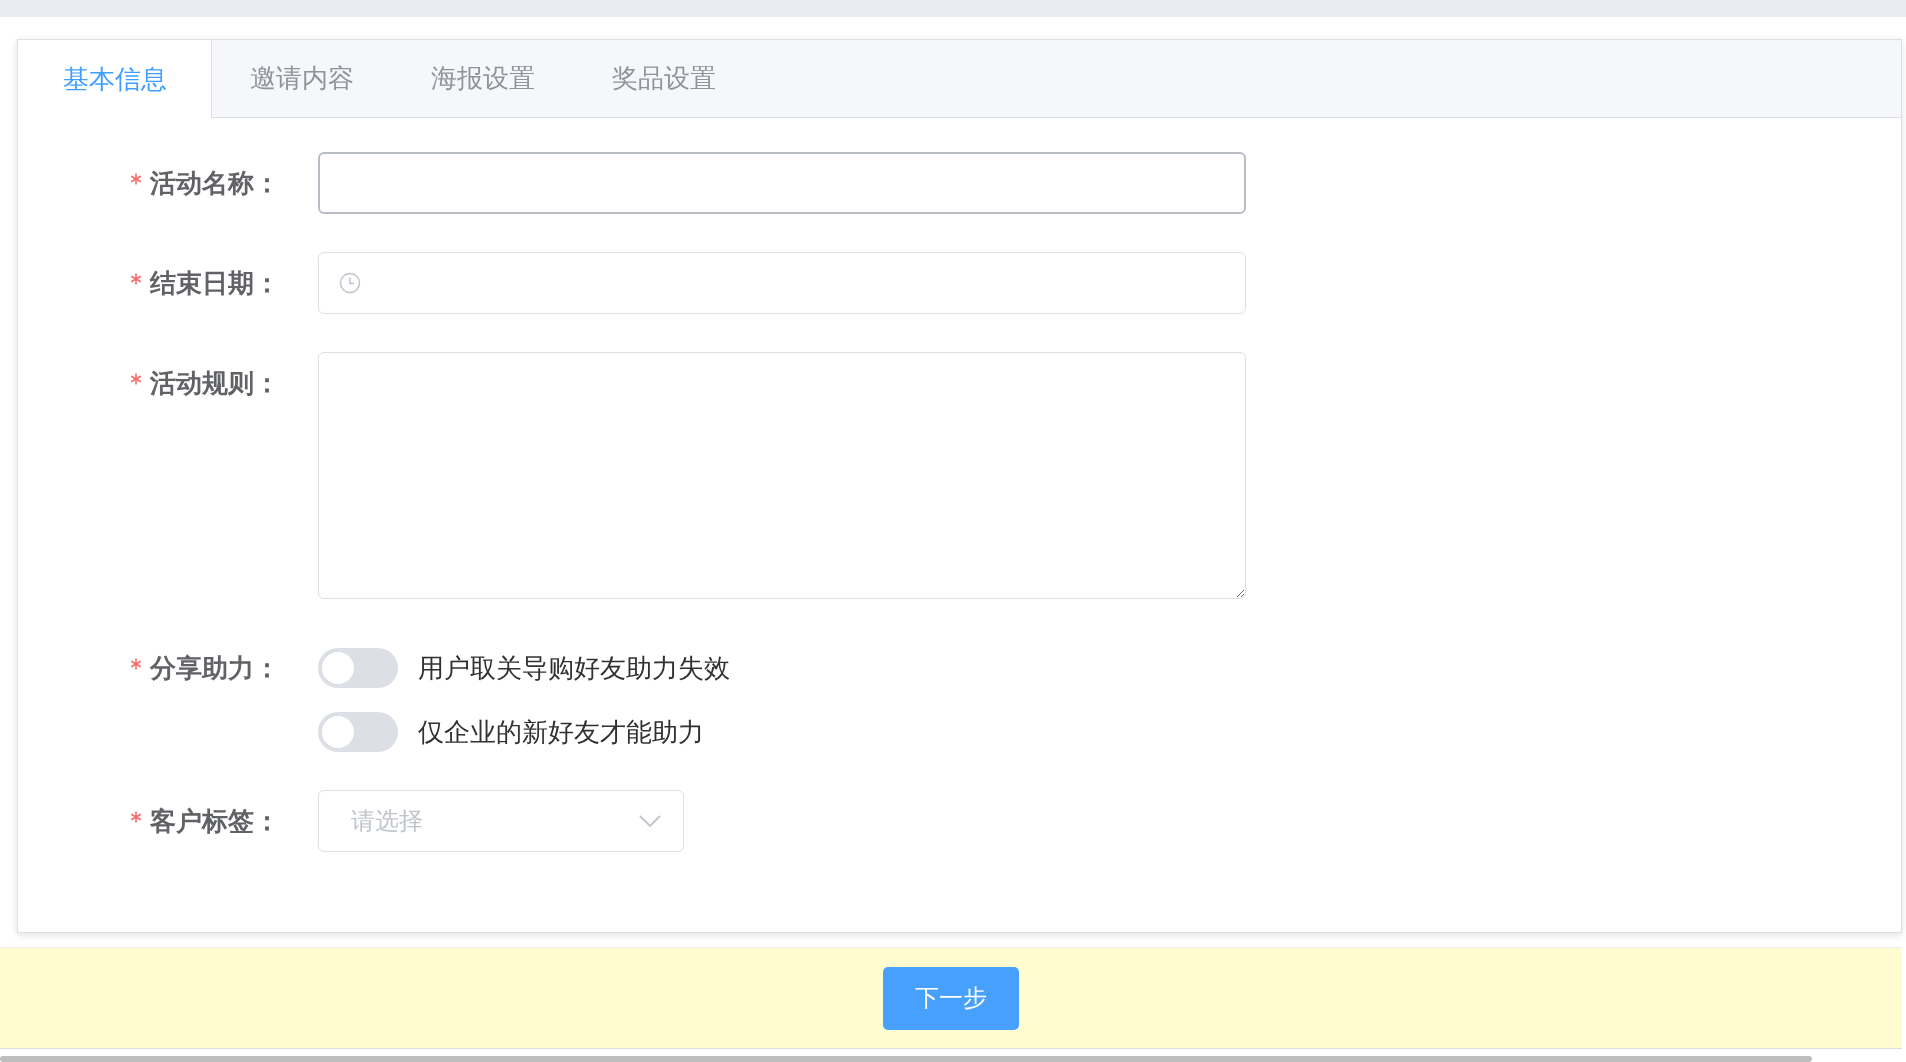 This screenshot has height=1062, width=1906. What do you see at coordinates (906, 1059) in the screenshot?
I see `scrollbar` at bounding box center [906, 1059].